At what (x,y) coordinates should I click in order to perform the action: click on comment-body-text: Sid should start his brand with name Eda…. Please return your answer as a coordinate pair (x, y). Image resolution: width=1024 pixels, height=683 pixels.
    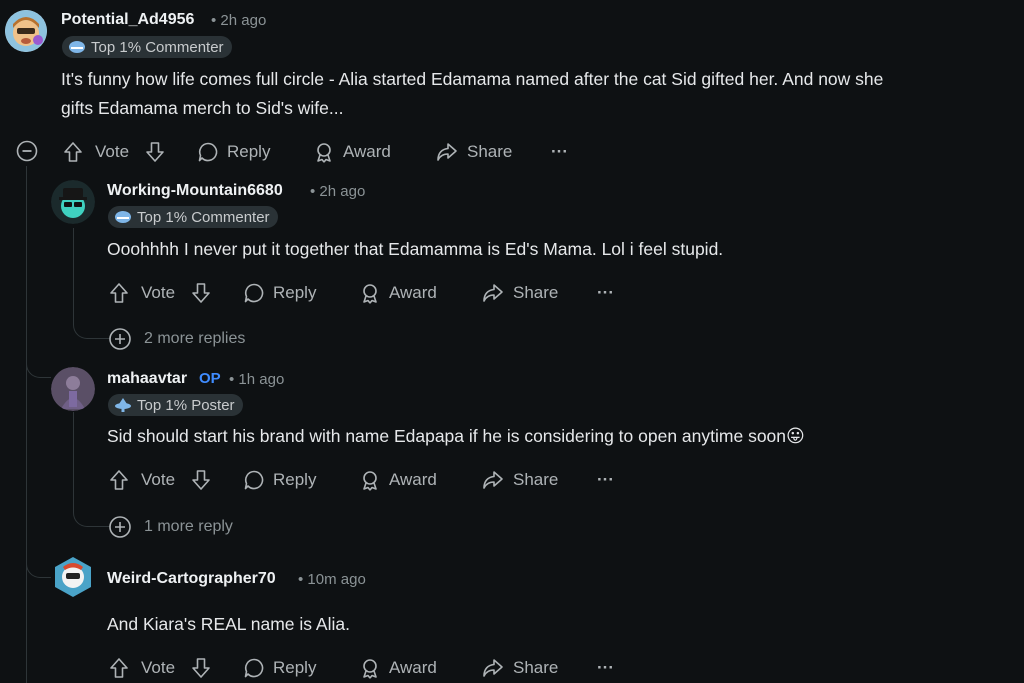
    Looking at the image, I should click on (447, 436).